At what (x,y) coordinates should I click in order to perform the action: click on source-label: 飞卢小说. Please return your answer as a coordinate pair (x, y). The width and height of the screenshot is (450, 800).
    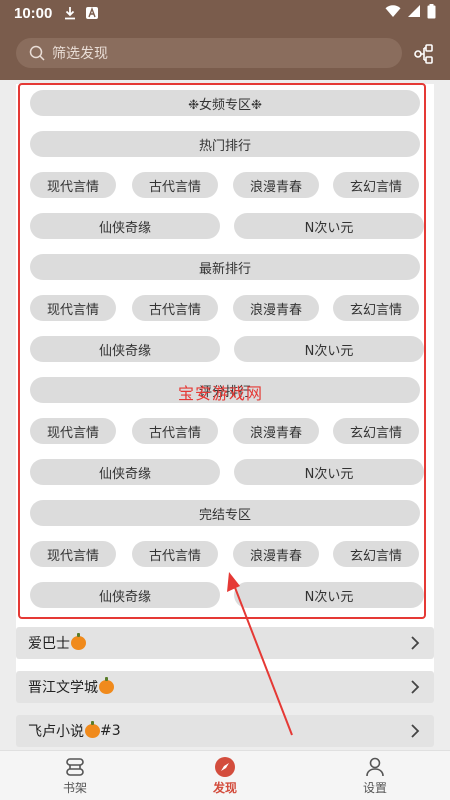
    Looking at the image, I should click on (56, 732).